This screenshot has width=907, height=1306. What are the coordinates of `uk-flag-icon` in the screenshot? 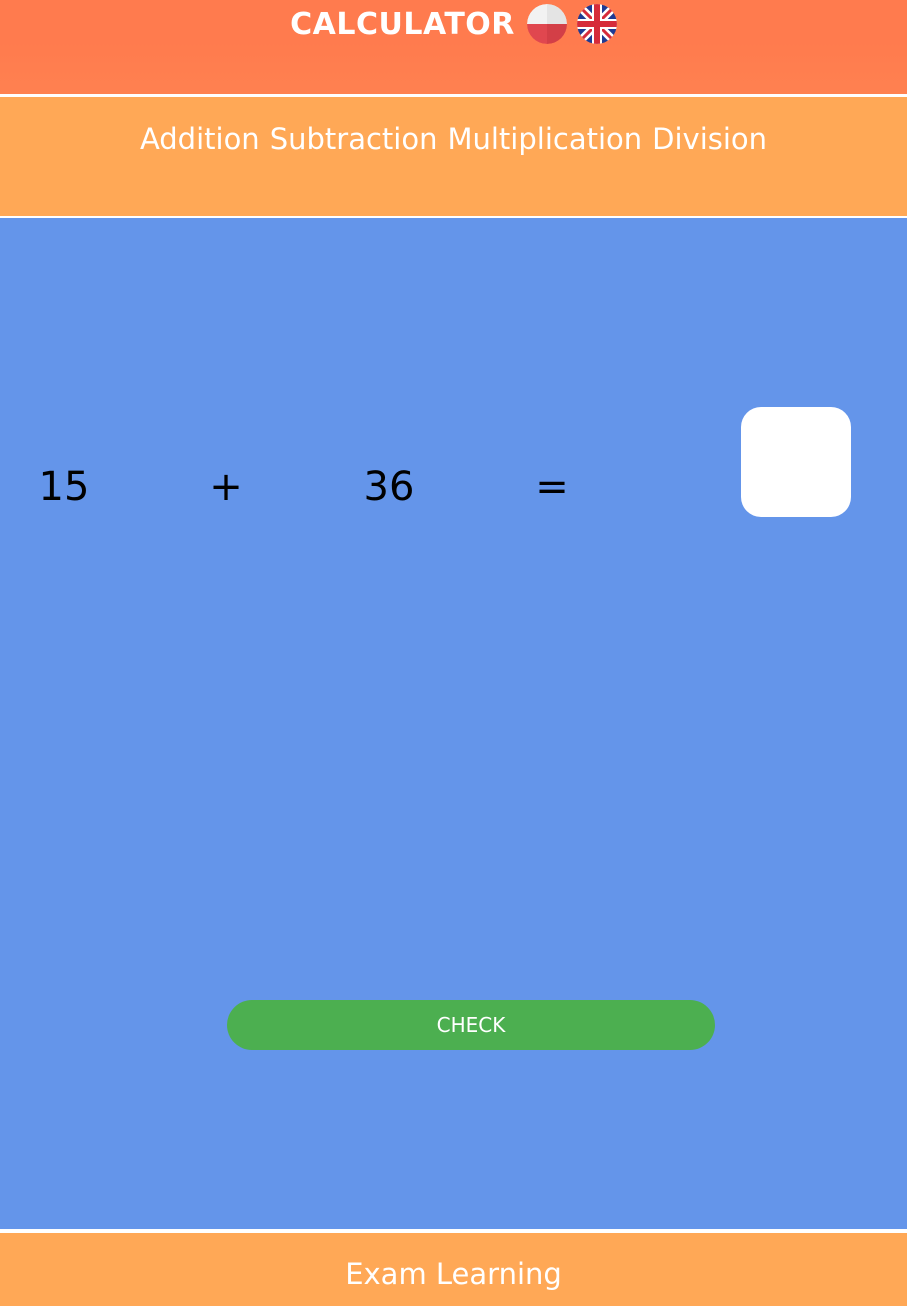 It's located at (596, 24).